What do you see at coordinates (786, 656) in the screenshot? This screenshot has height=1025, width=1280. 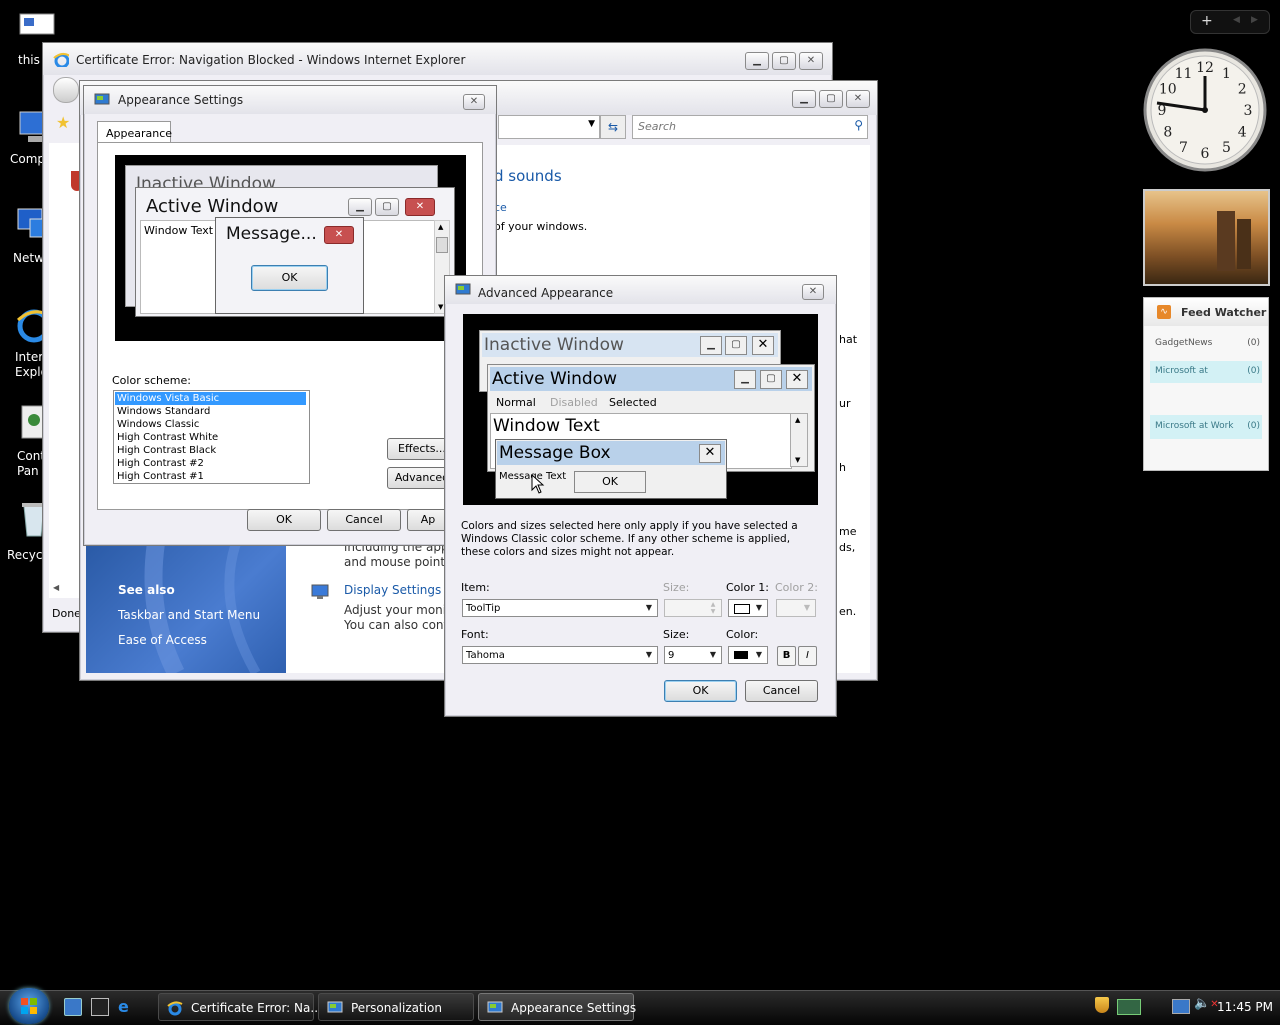 I see `bold-button: B` at bounding box center [786, 656].